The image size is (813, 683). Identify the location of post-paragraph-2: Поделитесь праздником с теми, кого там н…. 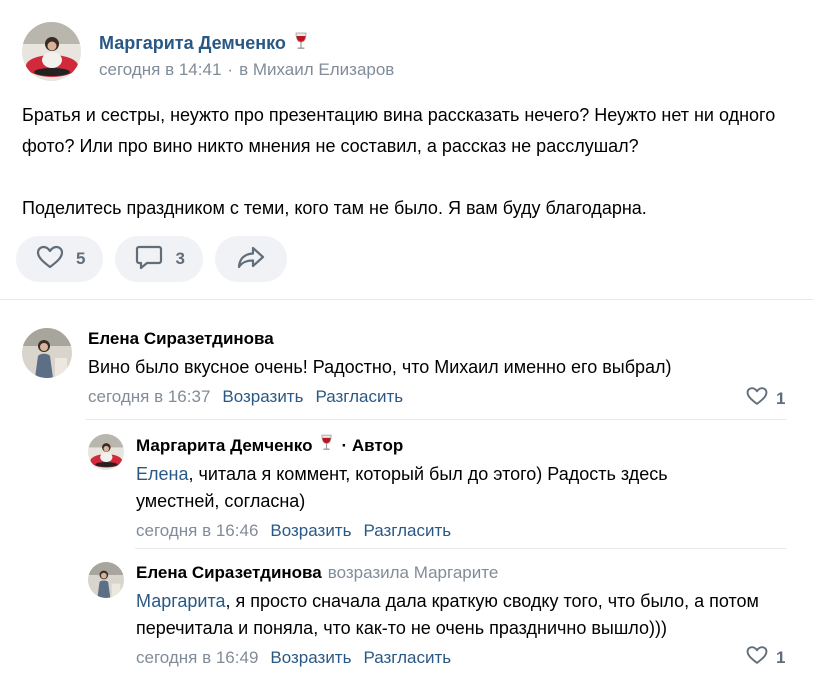
(334, 208).